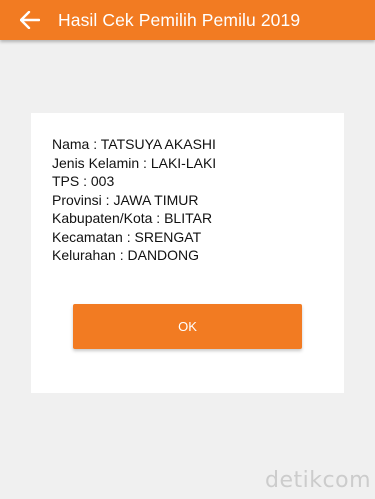 The width and height of the screenshot is (375, 499). Describe the element at coordinates (132, 218) in the screenshot. I see `info-regency: Kabupaten/Kota : BLITAR` at that location.